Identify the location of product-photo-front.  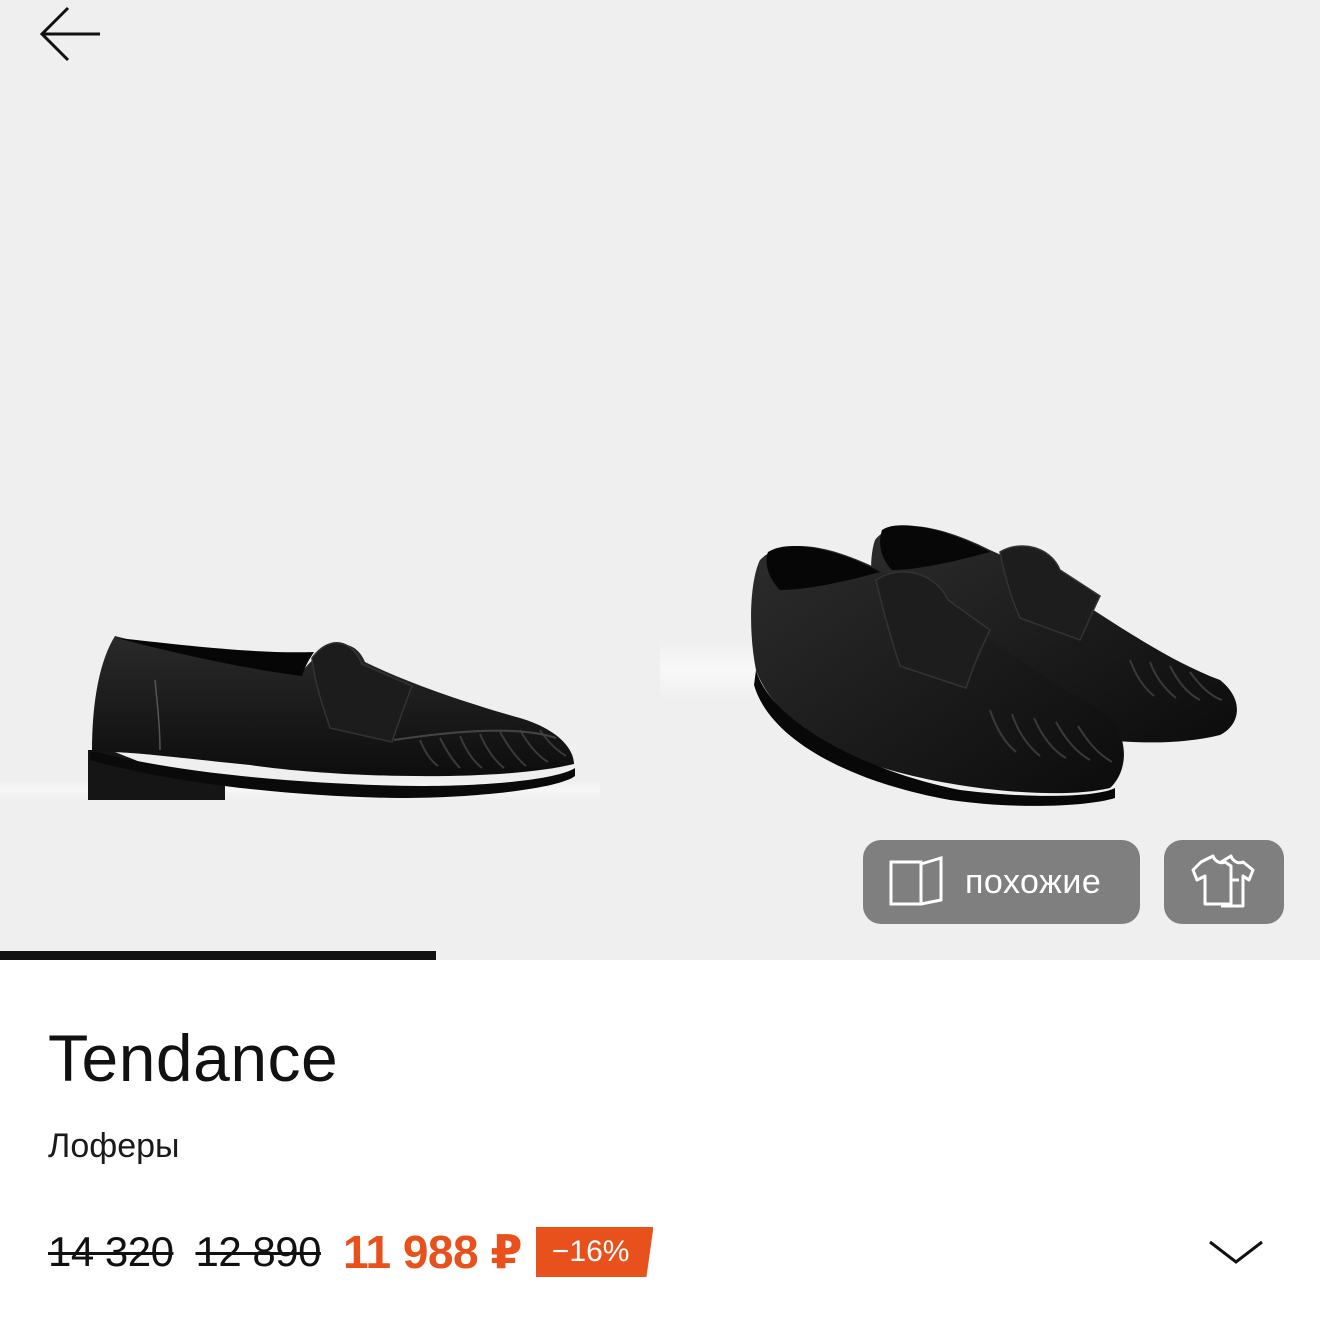
(960, 660).